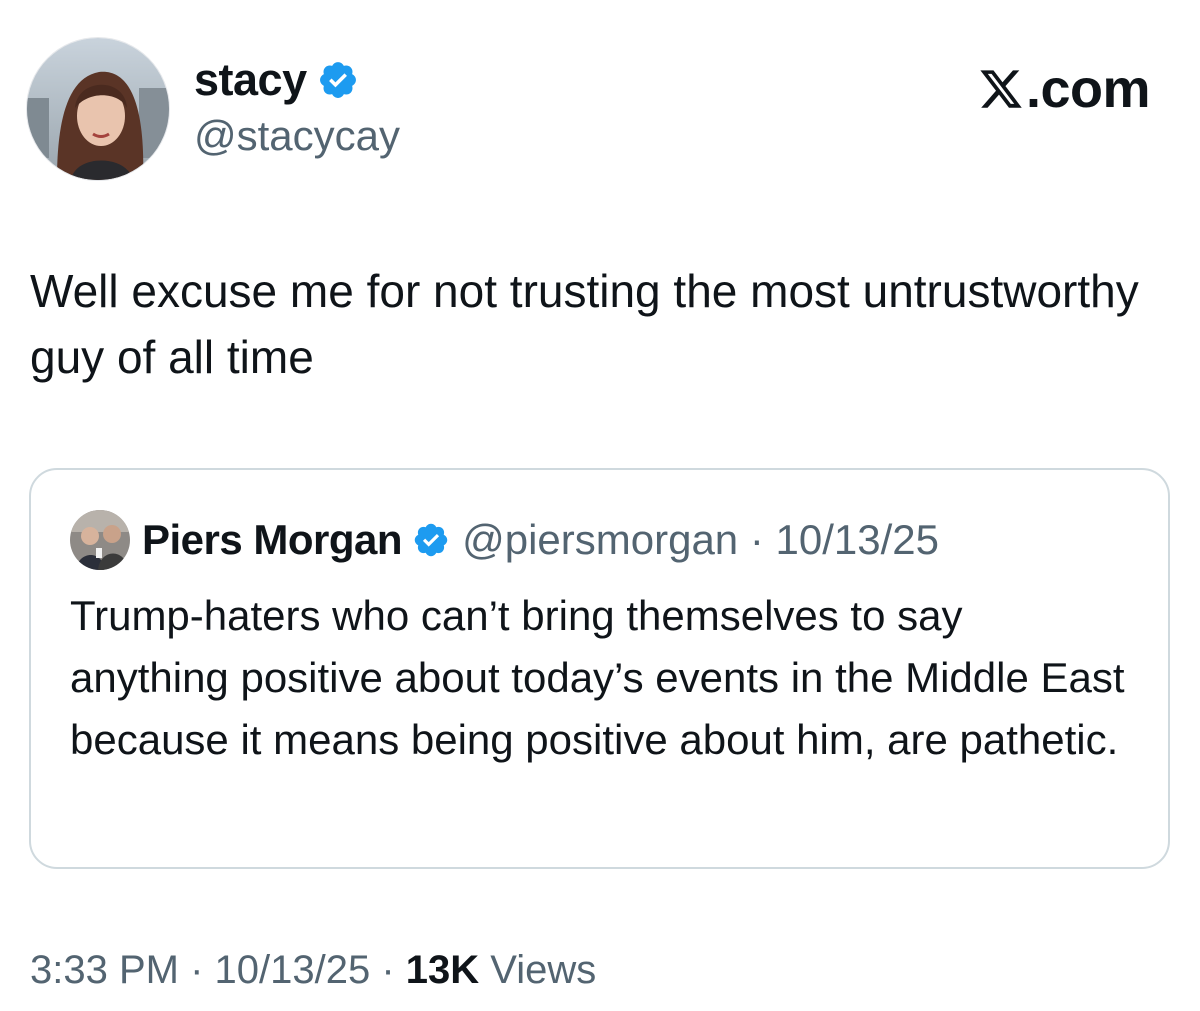 Image resolution: width=1200 pixels, height=1011 pixels. Describe the element at coordinates (538, 970) in the screenshot. I see `views-label: Views` at that location.